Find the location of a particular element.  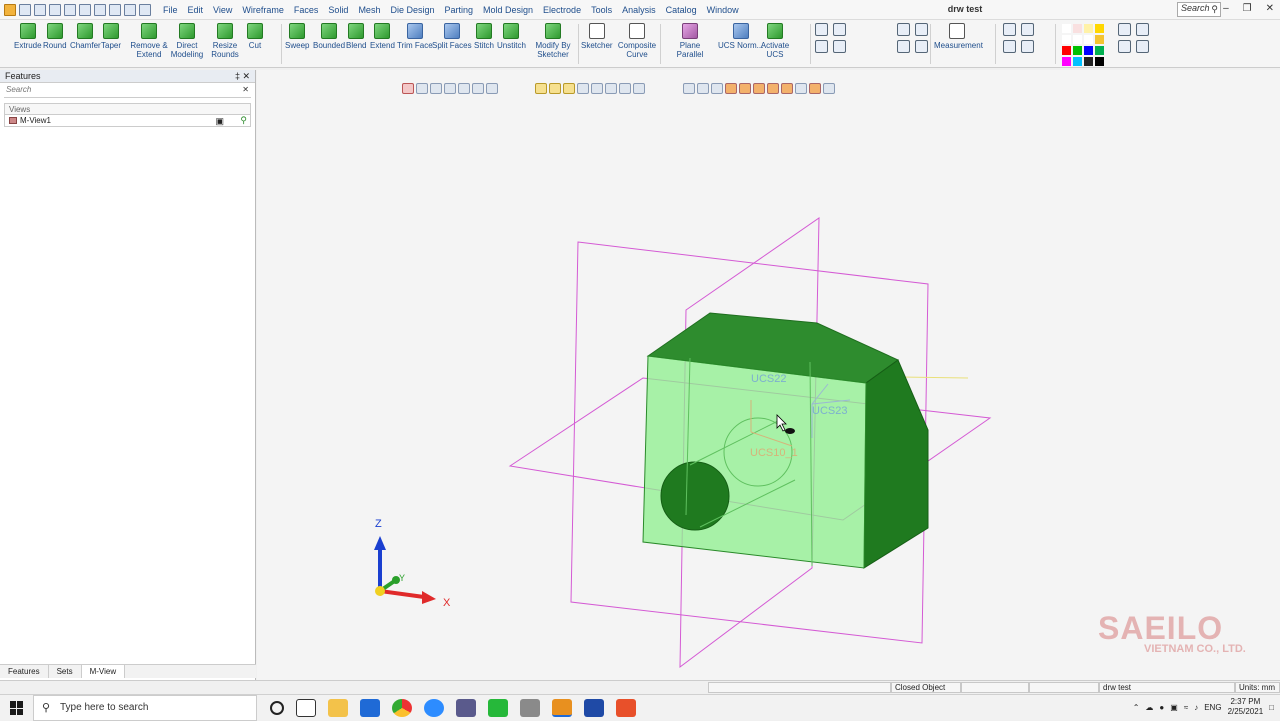

reset-view-icon is located at coordinates (921, 46).